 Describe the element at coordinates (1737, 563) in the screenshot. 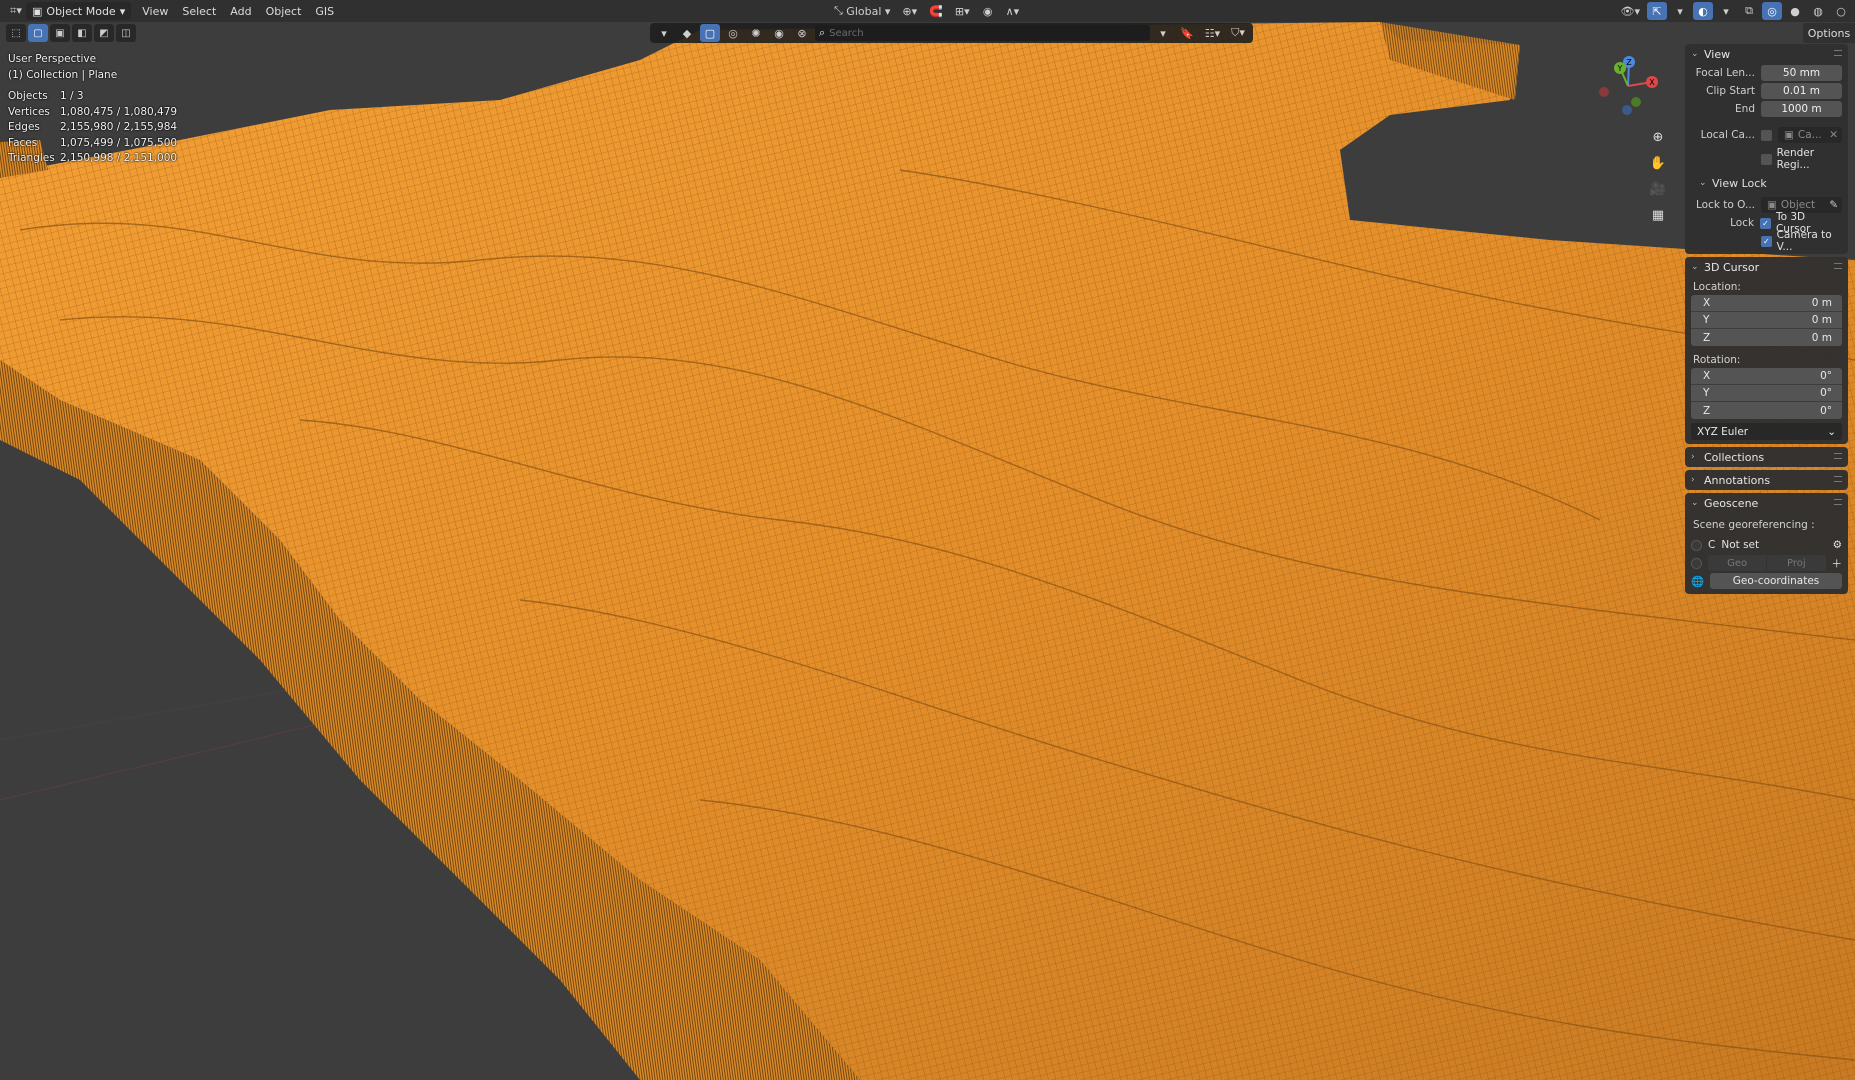

I see `geo-button: Geo` at that location.